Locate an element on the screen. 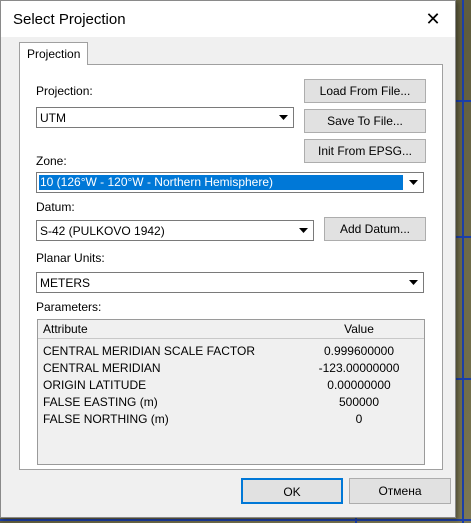 This screenshot has height=523, width=471. planar-units-value: METERS is located at coordinates (65, 283).